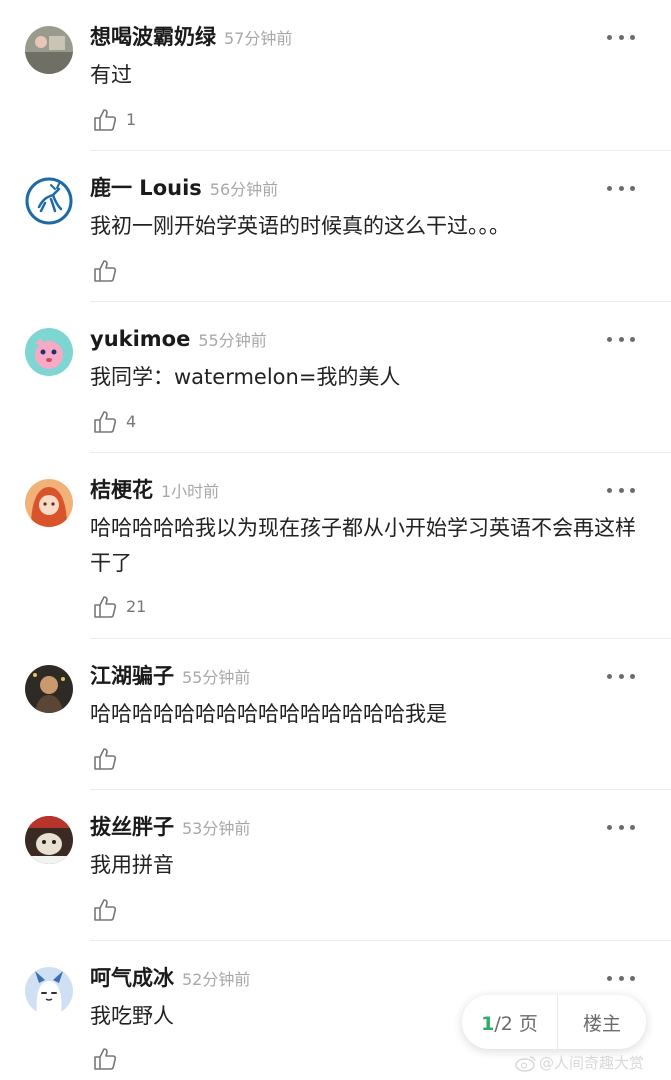  I want to click on comment-item: yukimoe 55分钟前 我同学：watermelon=我的美人 4, so click(335, 377).